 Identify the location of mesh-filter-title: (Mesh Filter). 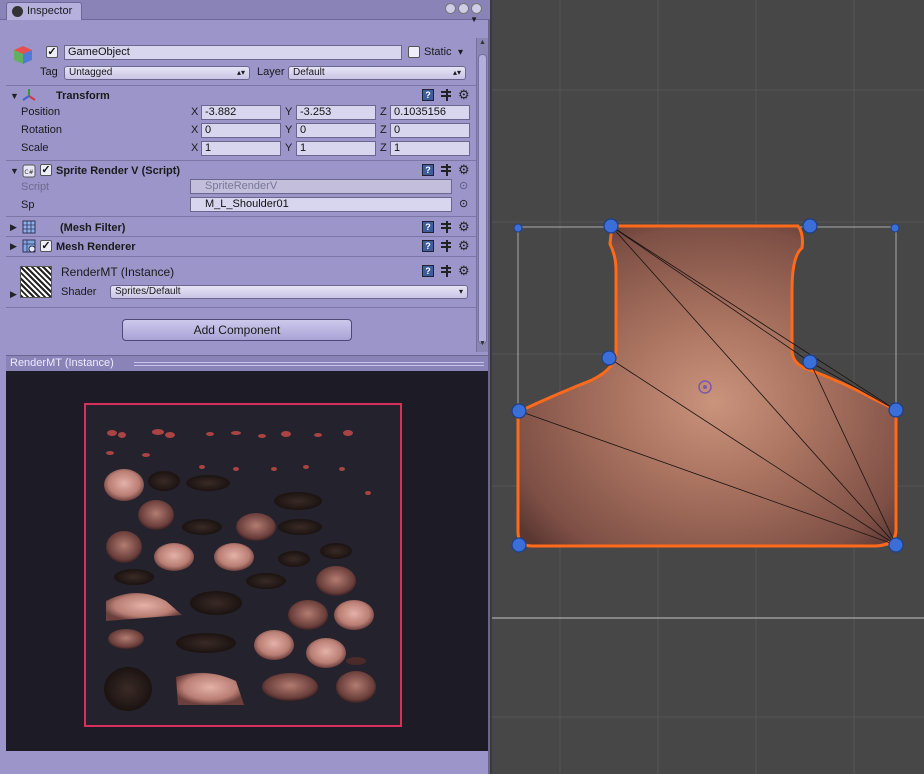
(93, 228).